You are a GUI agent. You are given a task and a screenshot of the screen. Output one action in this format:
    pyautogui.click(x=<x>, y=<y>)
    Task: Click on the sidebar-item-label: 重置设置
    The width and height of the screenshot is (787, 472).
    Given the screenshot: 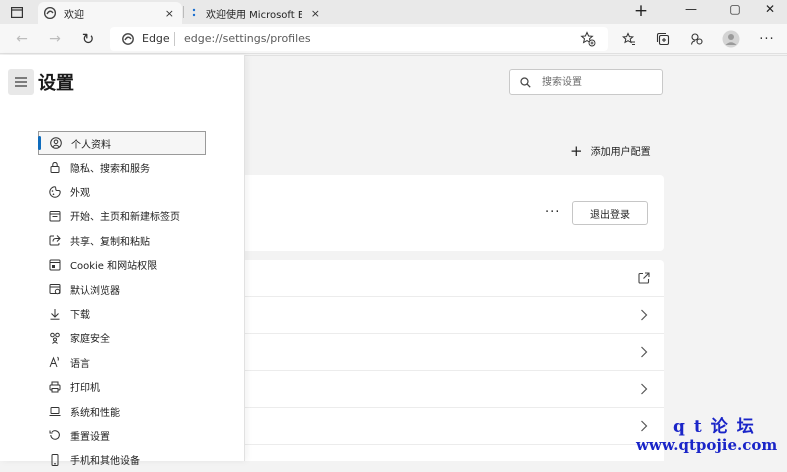 What is the action you would take?
    pyautogui.click(x=90, y=437)
    